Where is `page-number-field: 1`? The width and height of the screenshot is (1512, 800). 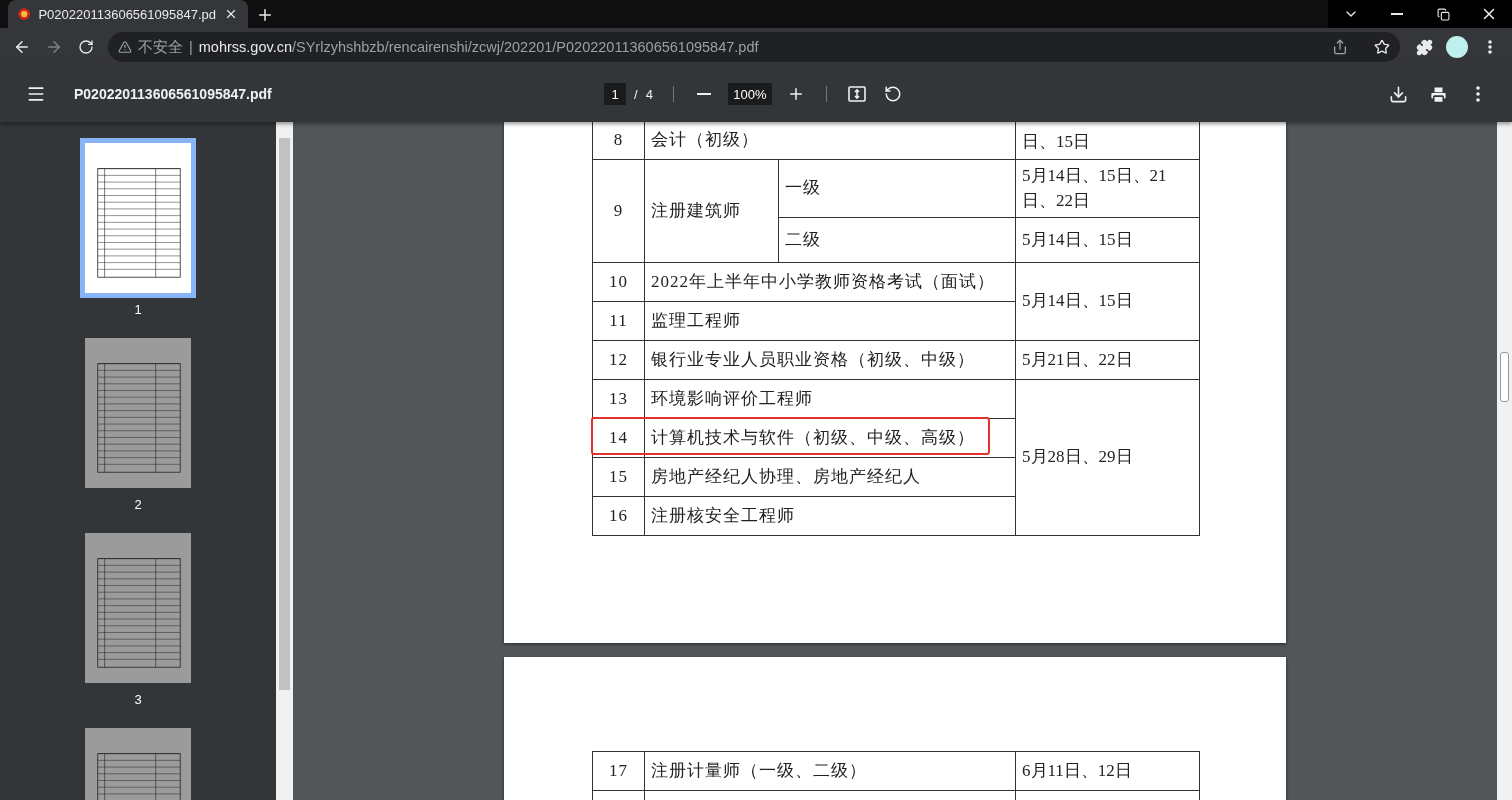 page-number-field: 1 is located at coordinates (615, 94).